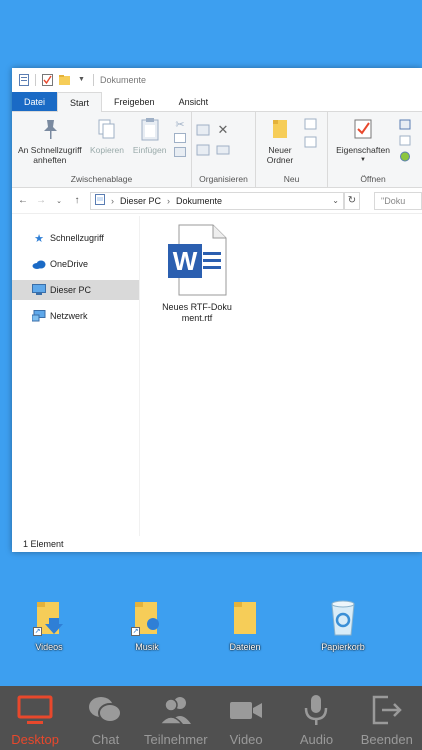  What do you see at coordinates (363, 150) in the screenshot?
I see `properties-label: Eigenschaften` at bounding box center [363, 150].